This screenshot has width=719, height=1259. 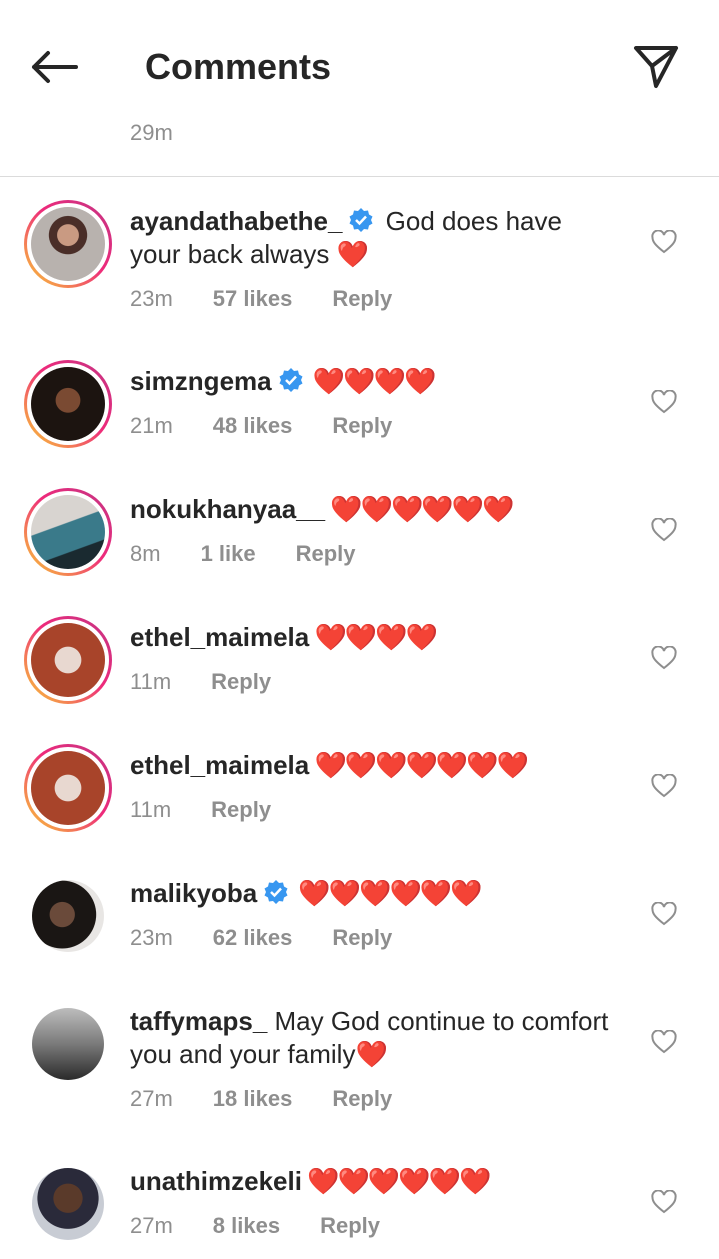 I want to click on likes-count: 48 likes, so click(x=253, y=426).